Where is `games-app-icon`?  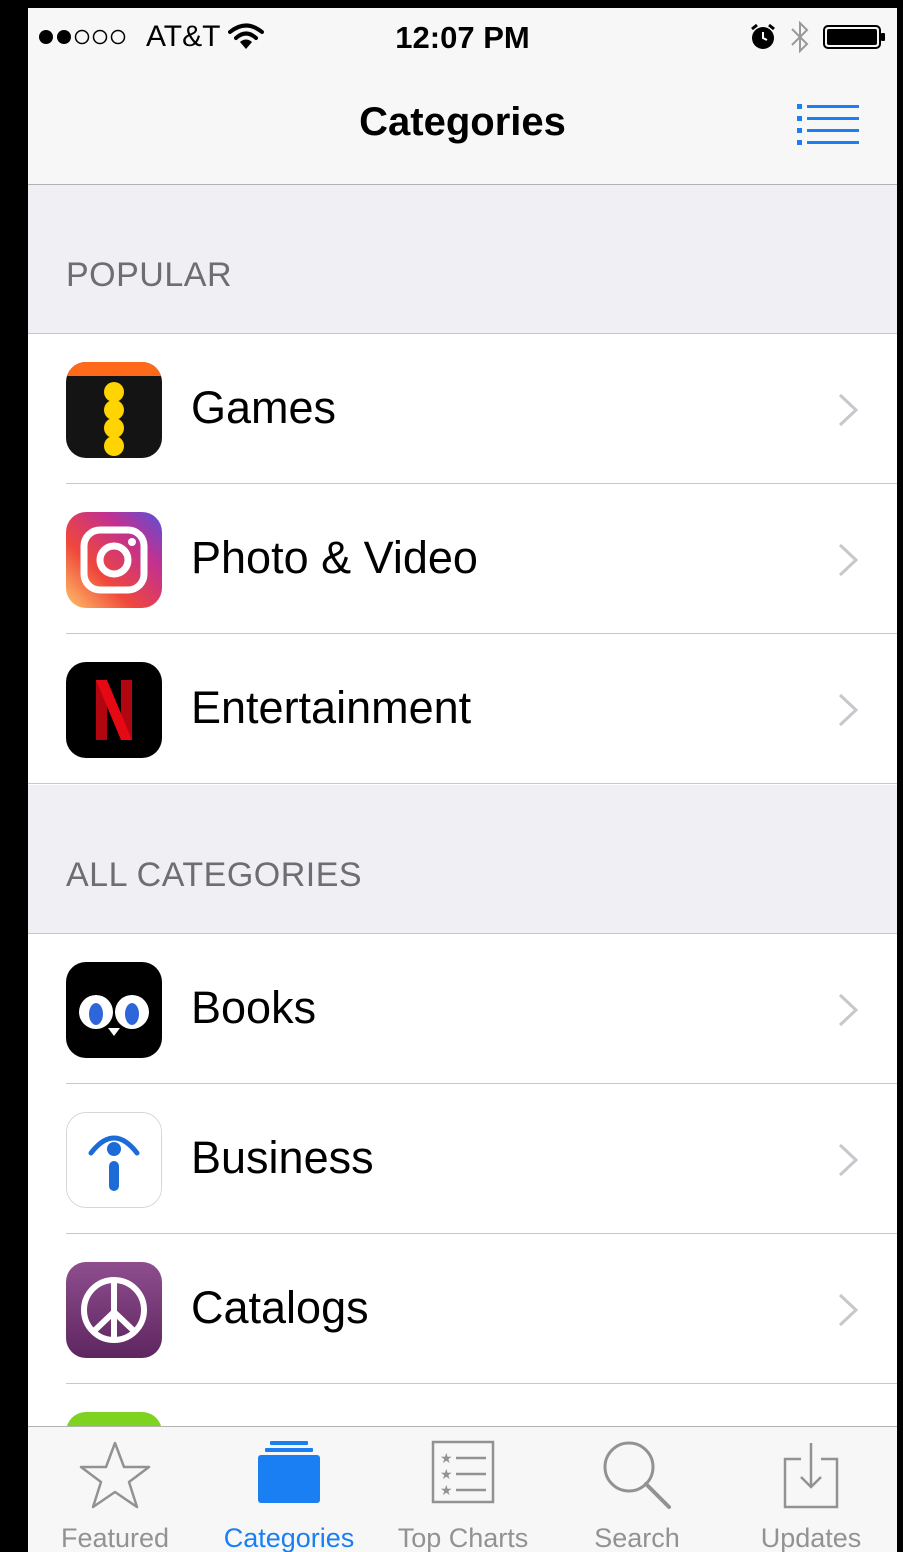 games-app-icon is located at coordinates (114, 410).